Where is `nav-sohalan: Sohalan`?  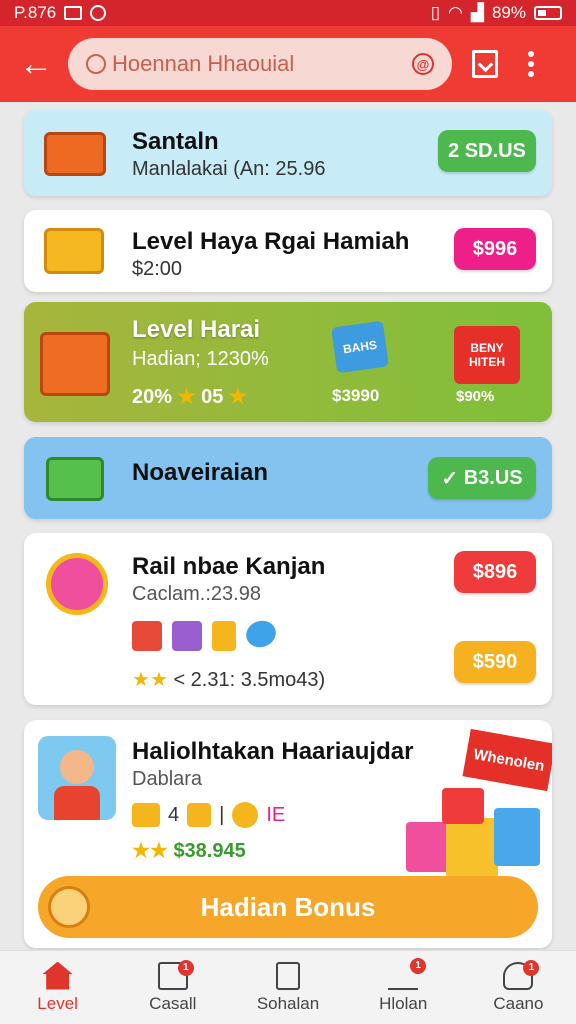
nav-sohalan: Sohalan is located at coordinates (287, 987).